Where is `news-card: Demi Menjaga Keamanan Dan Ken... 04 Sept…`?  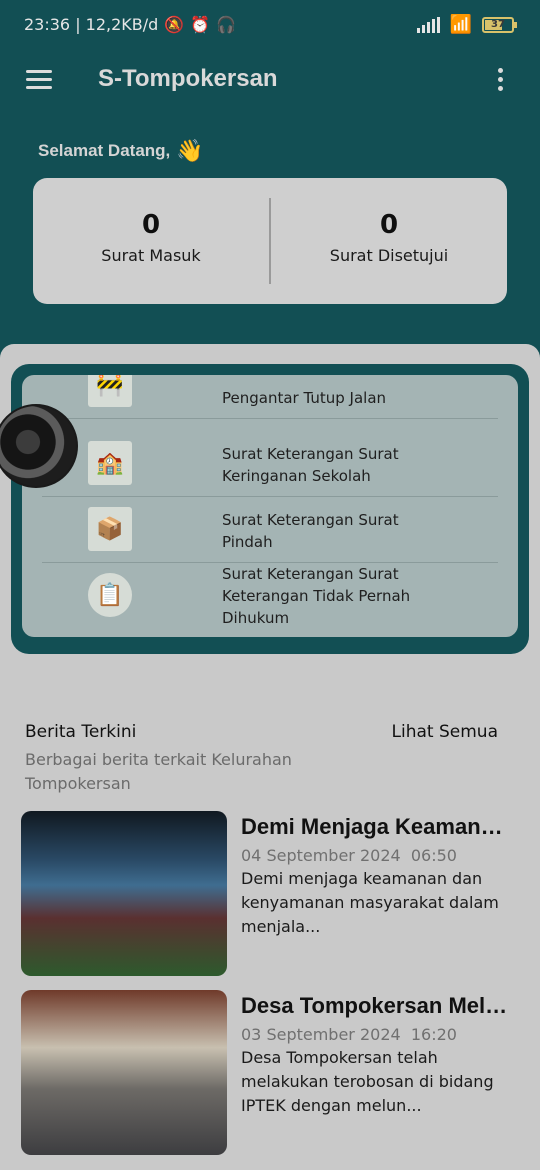 news-card: Demi Menjaga Keamanan Dan Ken... 04 Sept… is located at coordinates (271, 894).